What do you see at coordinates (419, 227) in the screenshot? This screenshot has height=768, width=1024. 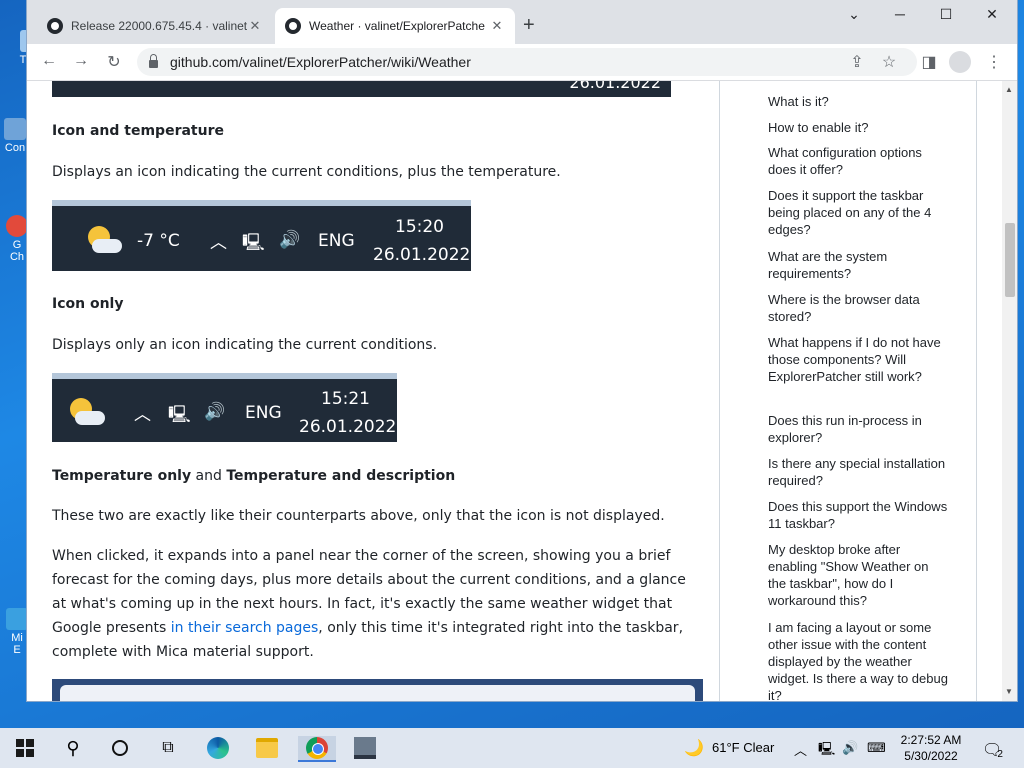 I see `time-text: 15:20` at bounding box center [419, 227].